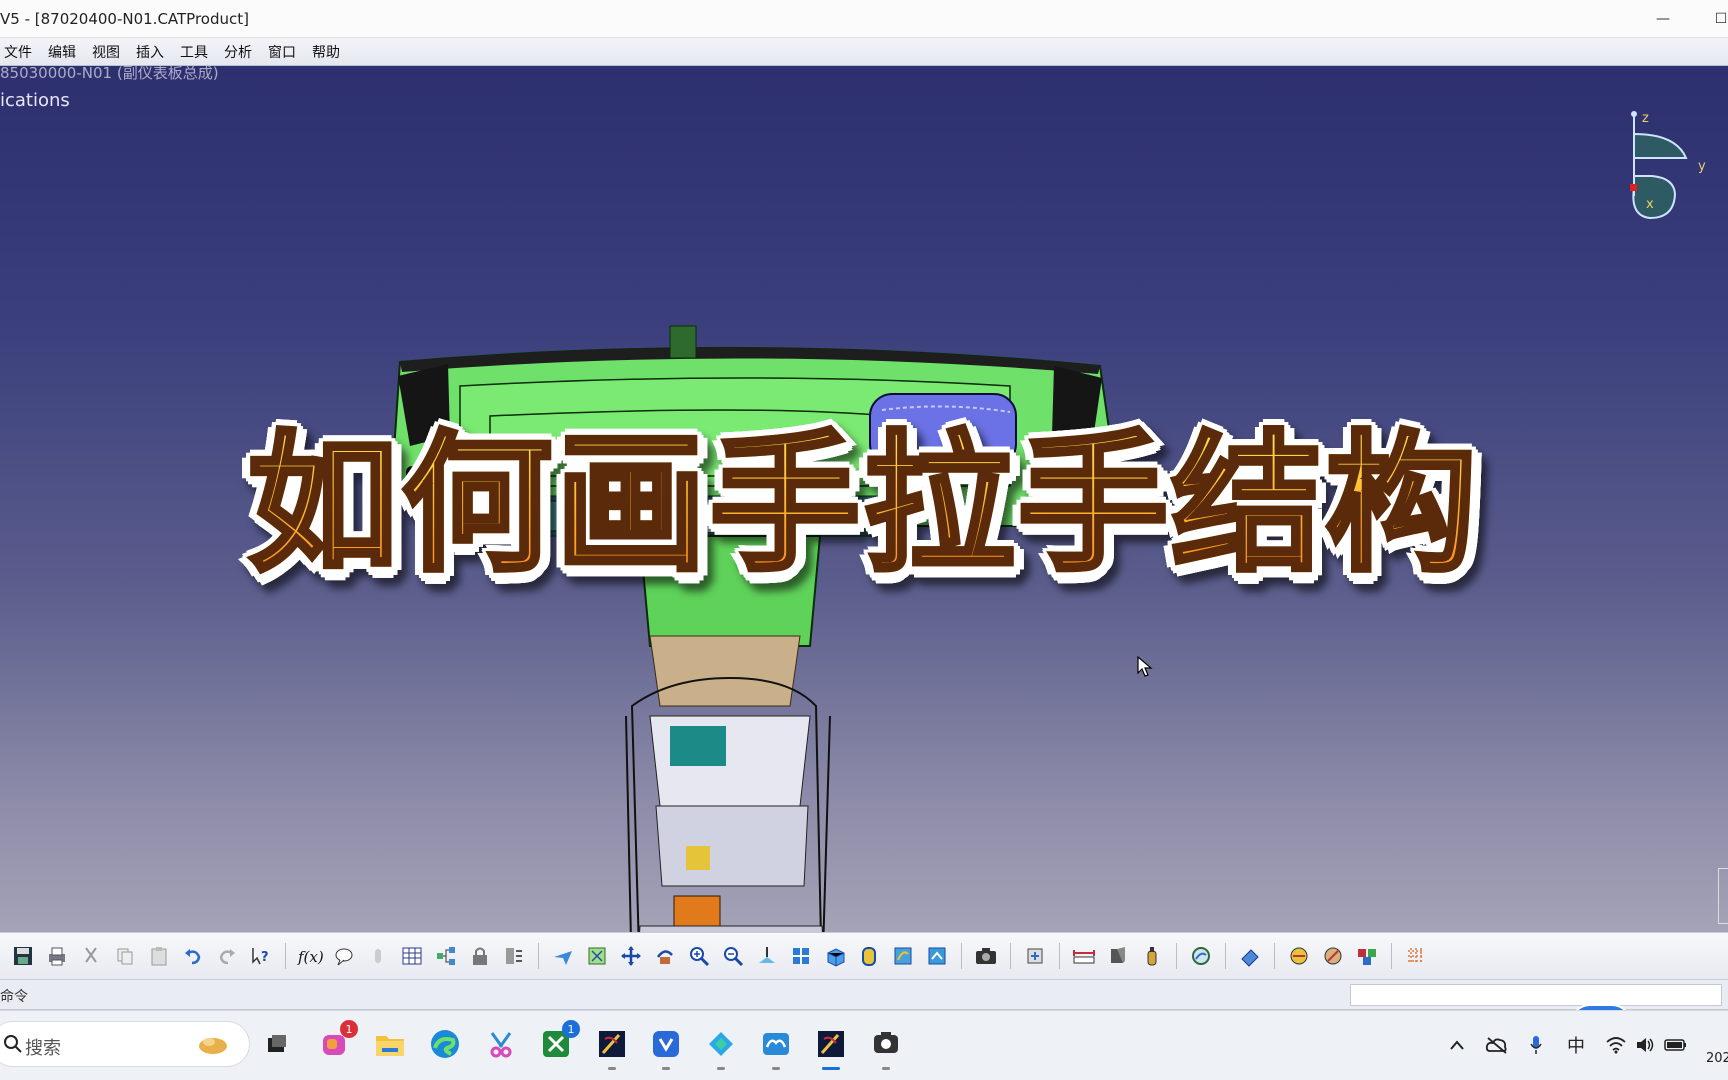 Image resolution: width=1728 pixels, height=1080 pixels. What do you see at coordinates (1536, 995) in the screenshot?
I see `command-input` at bounding box center [1536, 995].